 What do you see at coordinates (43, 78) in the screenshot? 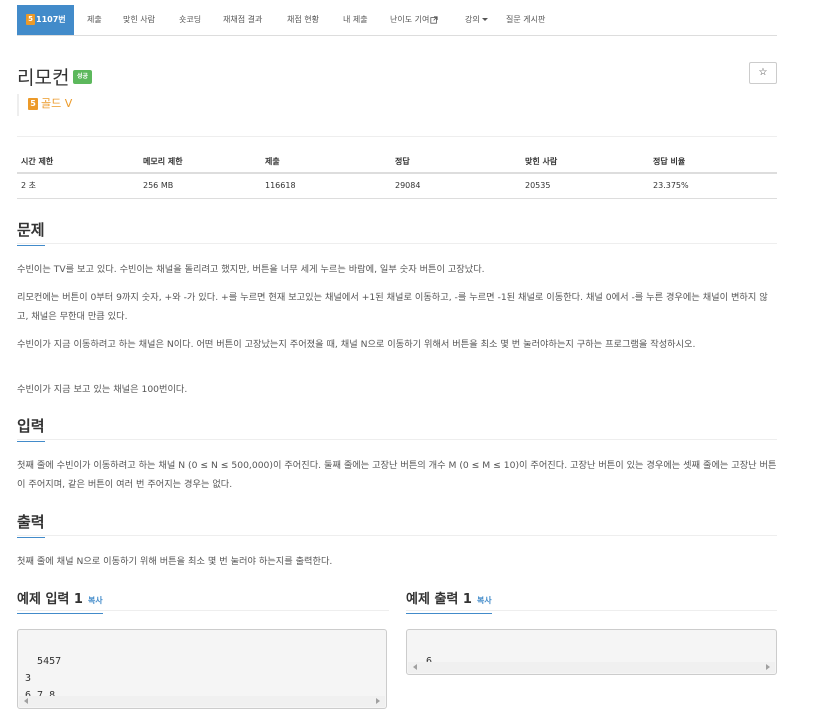
I see `page-title: 리모컨` at bounding box center [43, 78].